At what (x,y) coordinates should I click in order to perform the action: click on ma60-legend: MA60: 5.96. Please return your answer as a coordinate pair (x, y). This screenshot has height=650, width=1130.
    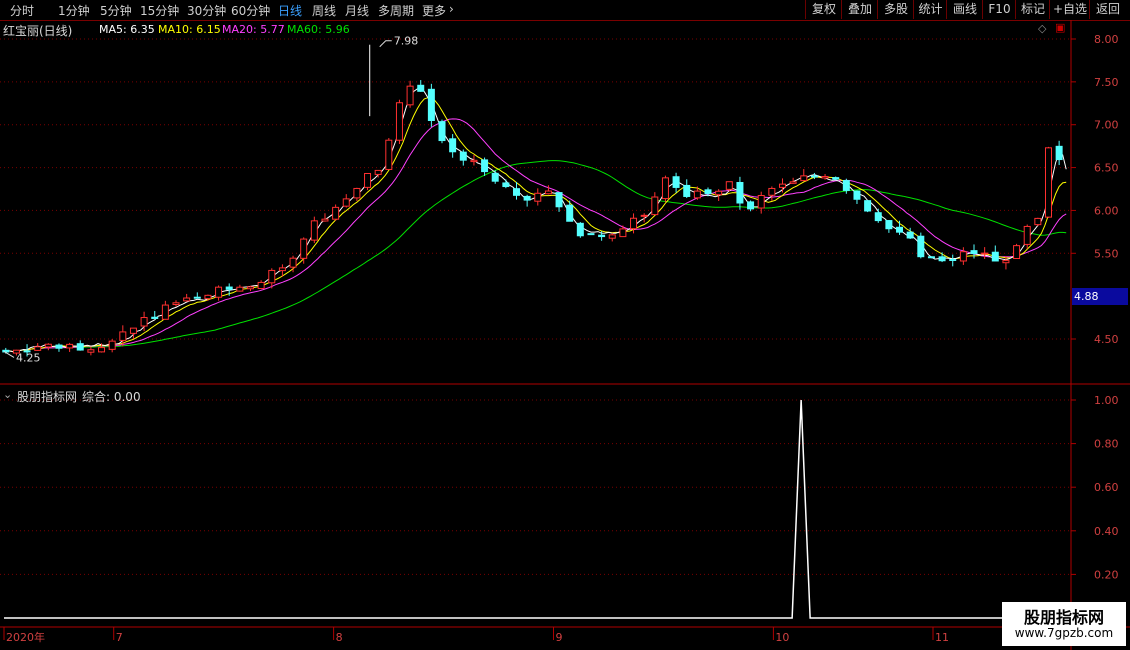
    Looking at the image, I should click on (318, 29).